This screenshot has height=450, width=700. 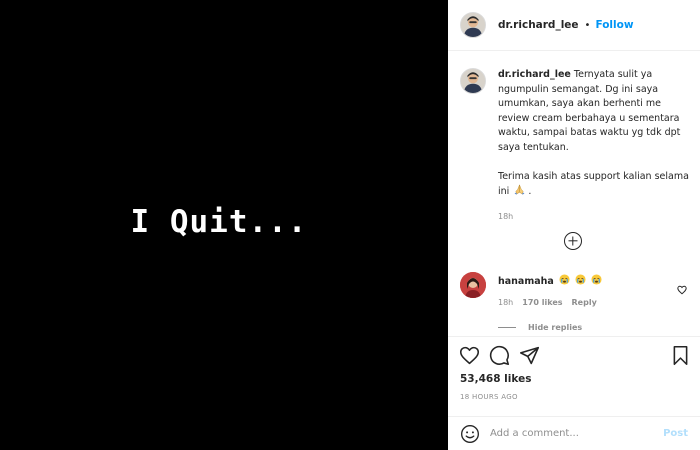 I want to click on author-username: dr.richard_lee, so click(x=538, y=25).